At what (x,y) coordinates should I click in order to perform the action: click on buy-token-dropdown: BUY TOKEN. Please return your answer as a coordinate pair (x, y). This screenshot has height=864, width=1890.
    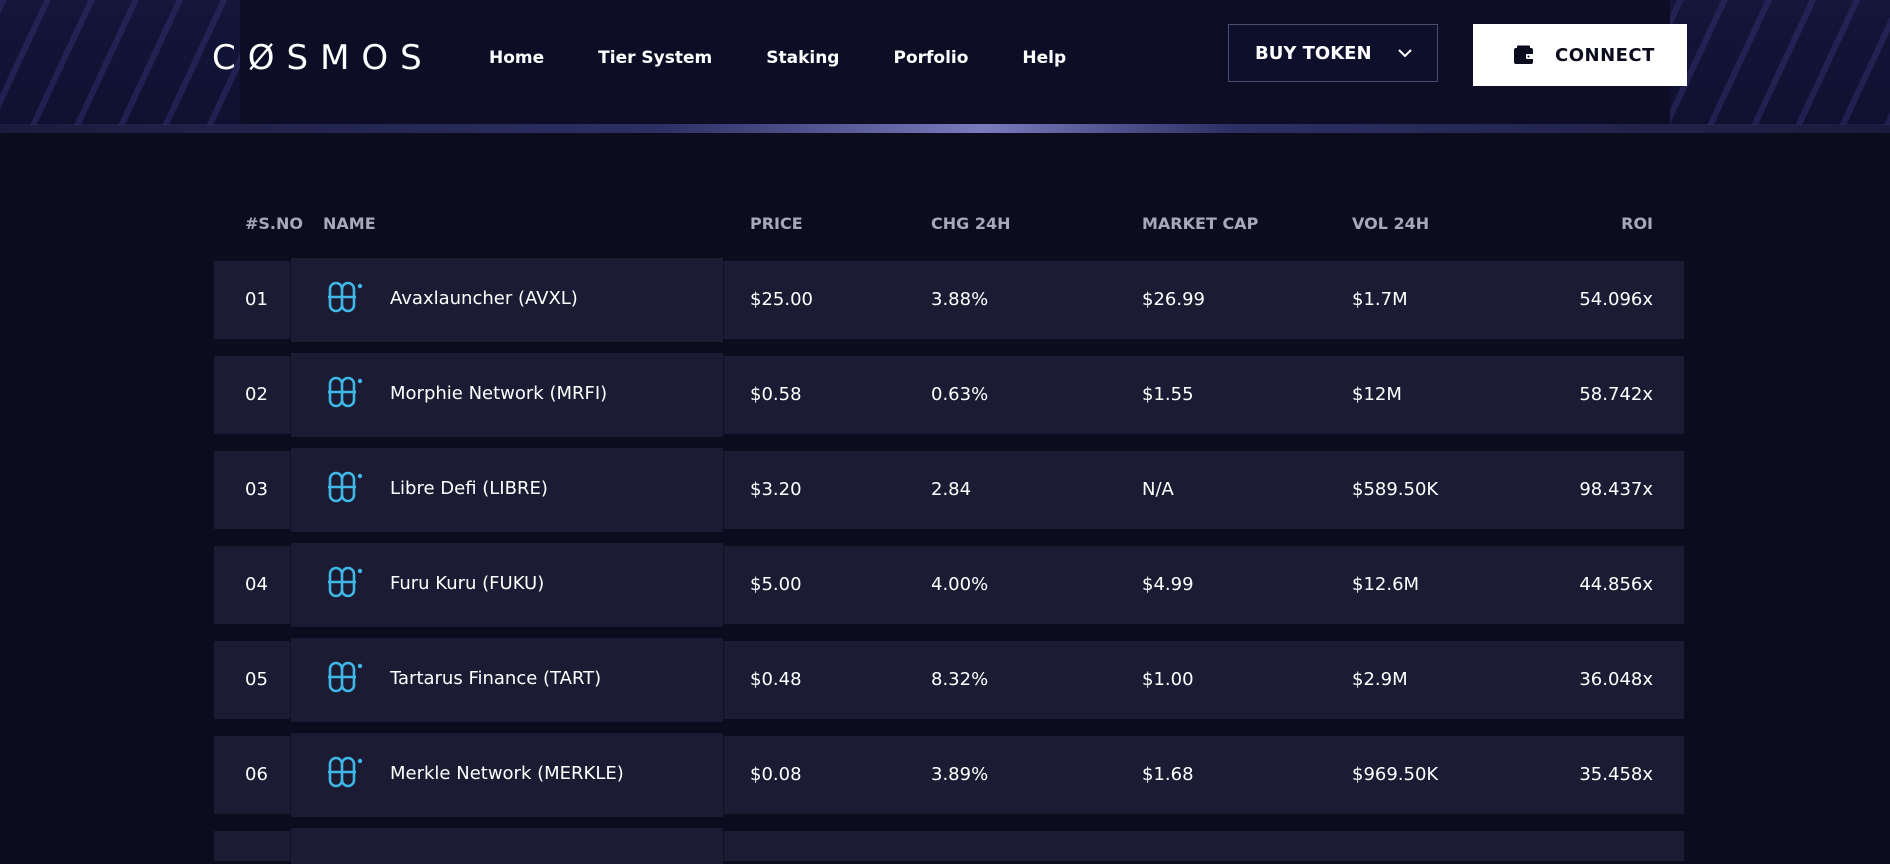
    Looking at the image, I should click on (1333, 53).